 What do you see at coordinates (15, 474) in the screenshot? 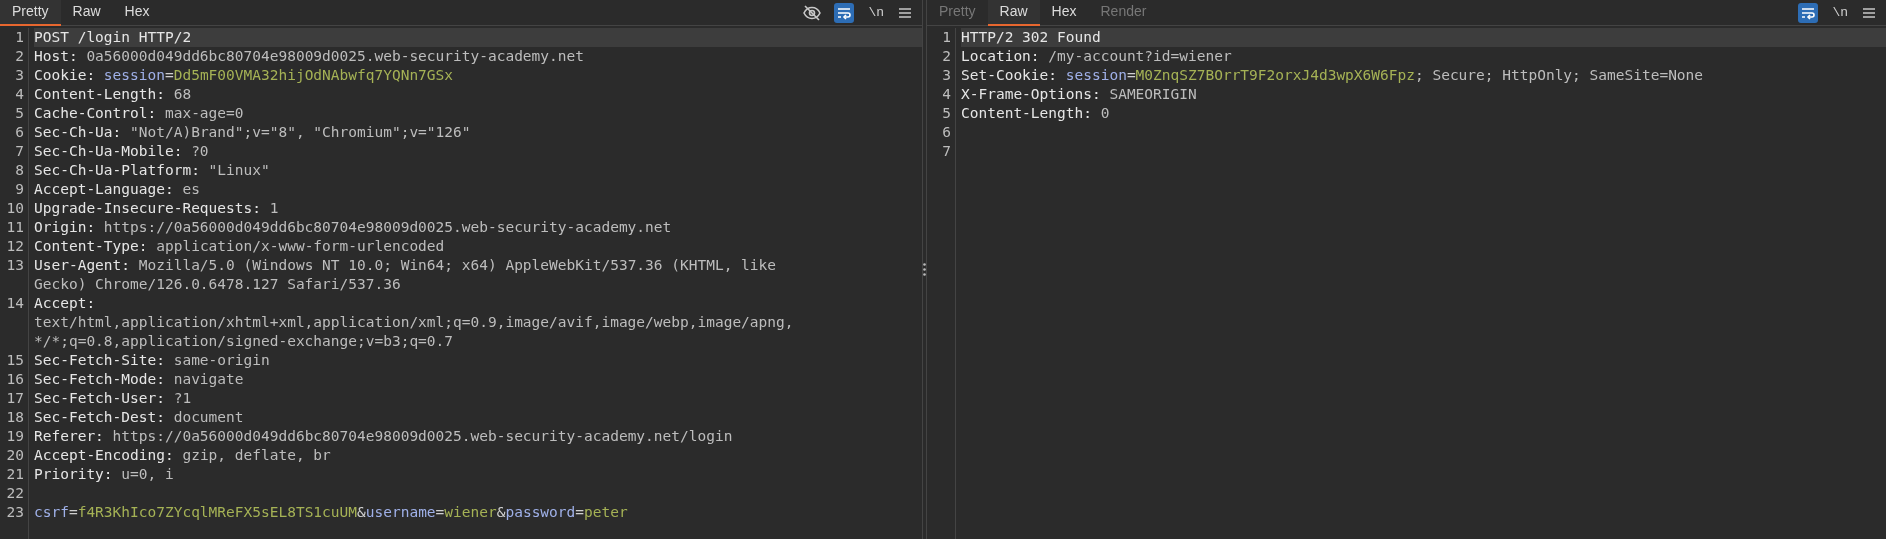
I see `line-number: 21` at bounding box center [15, 474].